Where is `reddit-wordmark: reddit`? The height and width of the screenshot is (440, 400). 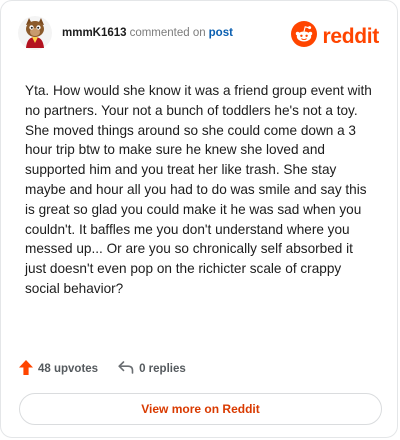
reddit-wordmark: reddit is located at coordinates (350, 36).